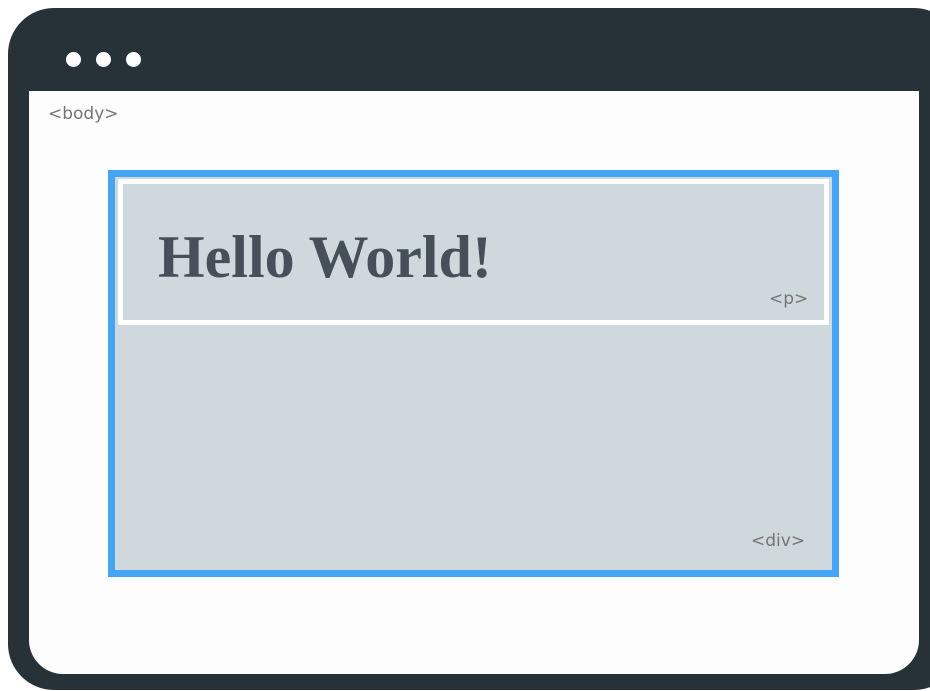  I want to click on p-tag-label: <p>, so click(789, 299).